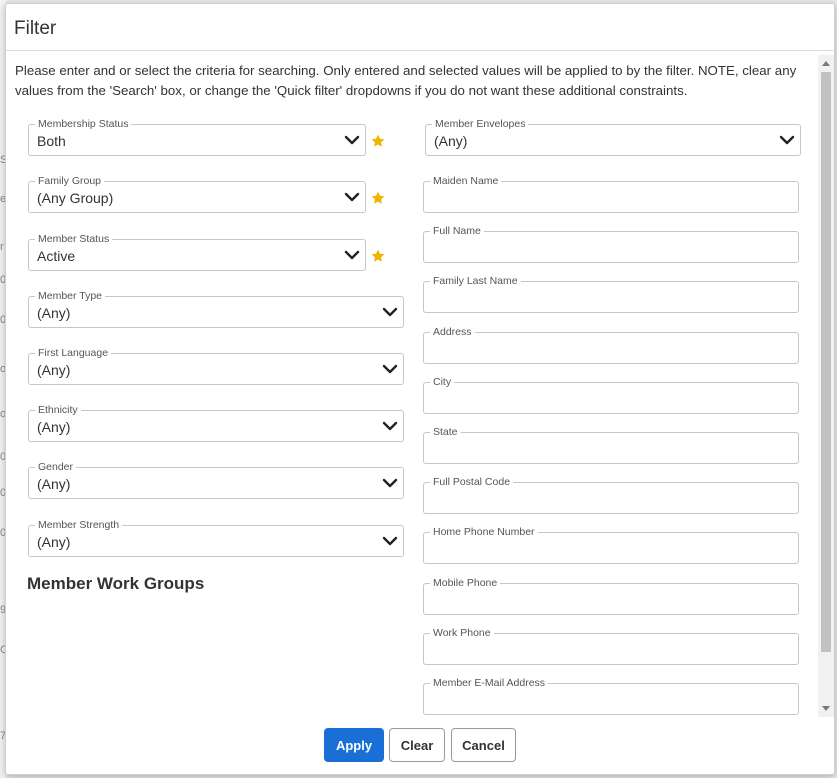 The height and width of the screenshot is (778, 837). I want to click on member-e-mail-address-input: Member E-Mail Address, so click(611, 696).